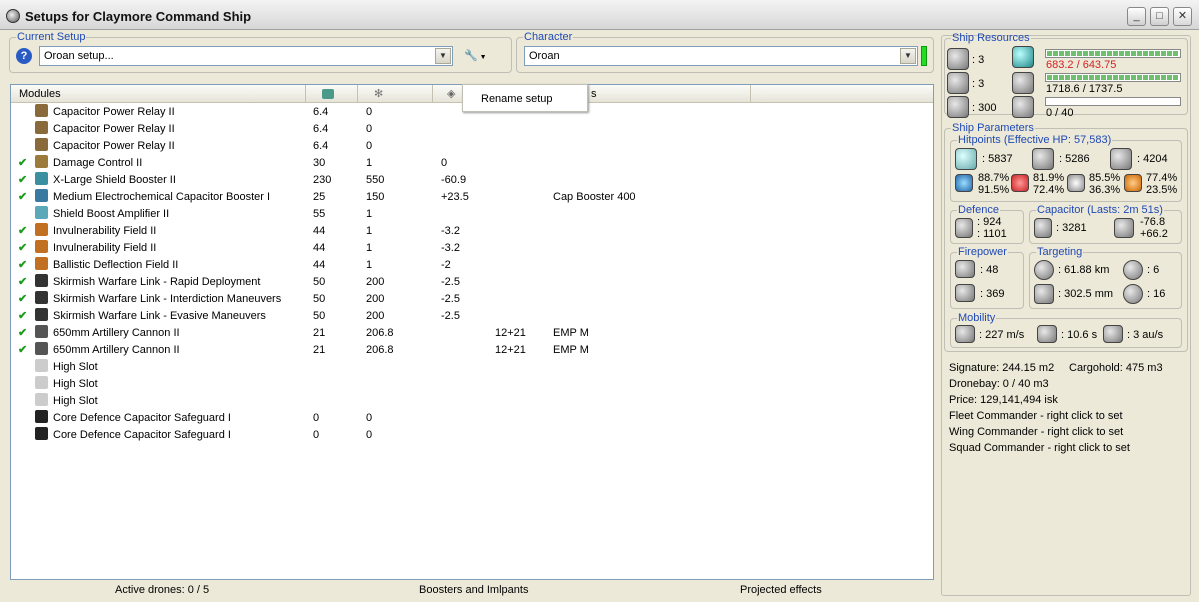 The height and width of the screenshot is (602, 1199). What do you see at coordinates (322, 180) in the screenshot?
I see `cell-cpu: 230` at bounding box center [322, 180].